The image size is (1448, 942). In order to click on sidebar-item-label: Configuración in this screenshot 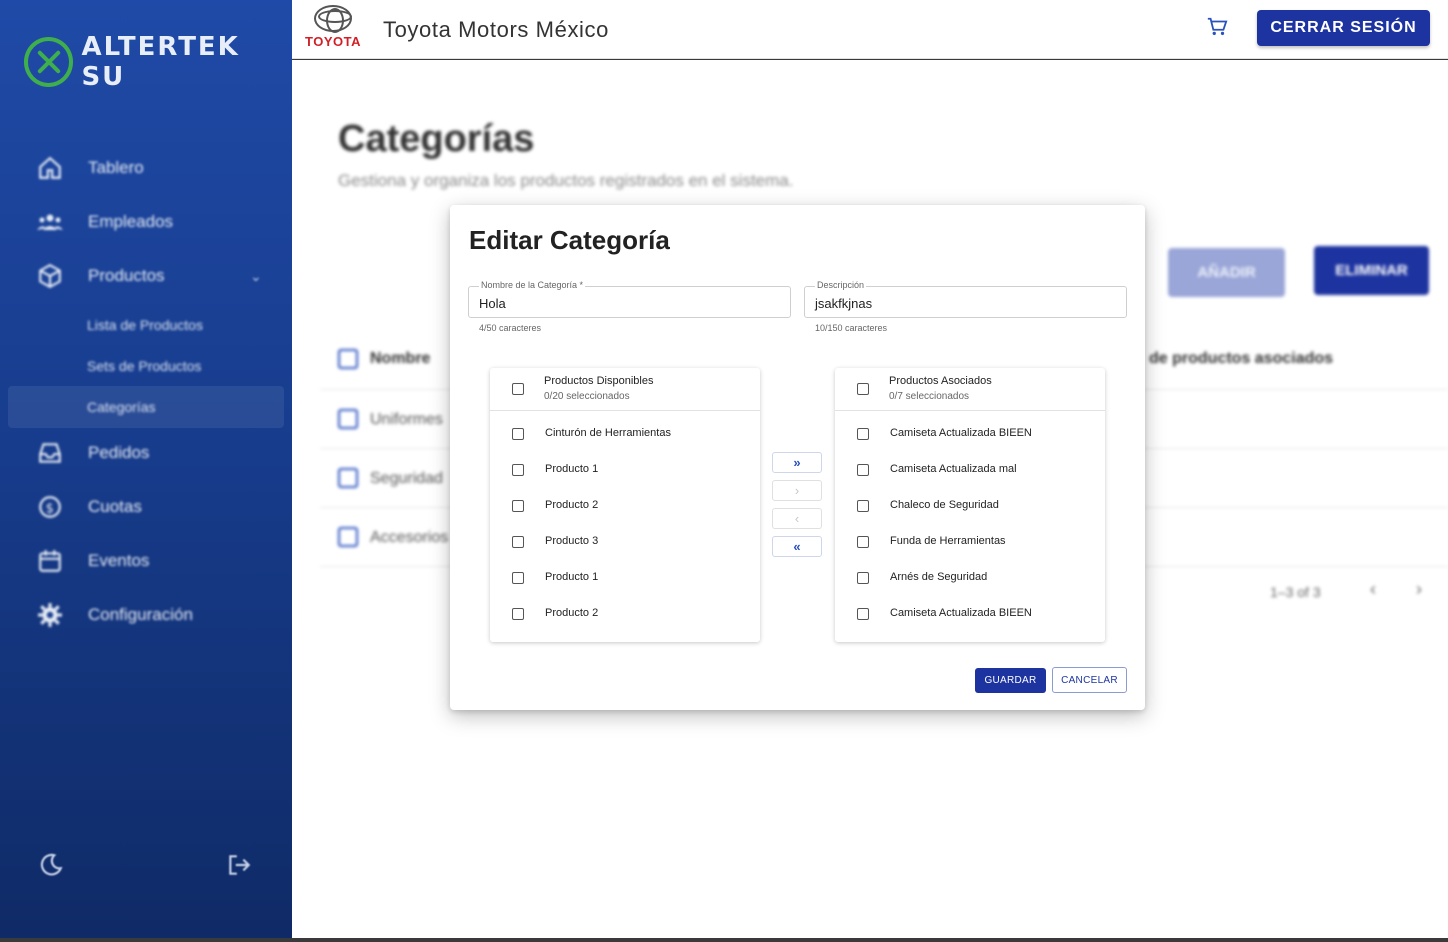, I will do `click(140, 614)`.